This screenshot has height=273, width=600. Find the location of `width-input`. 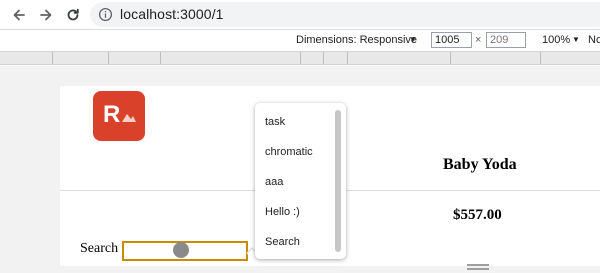

width-input is located at coordinates (451, 40).